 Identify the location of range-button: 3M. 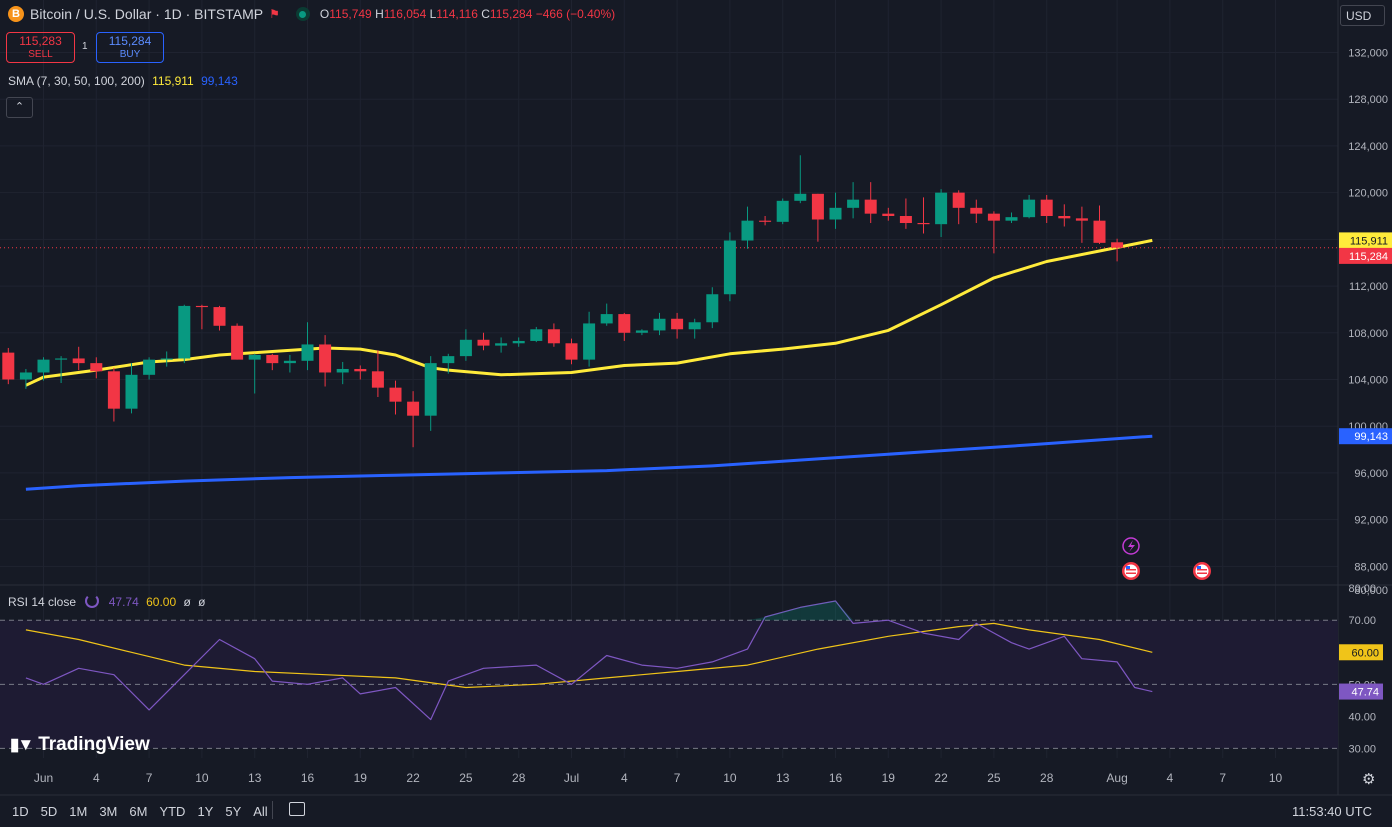
(108, 811).